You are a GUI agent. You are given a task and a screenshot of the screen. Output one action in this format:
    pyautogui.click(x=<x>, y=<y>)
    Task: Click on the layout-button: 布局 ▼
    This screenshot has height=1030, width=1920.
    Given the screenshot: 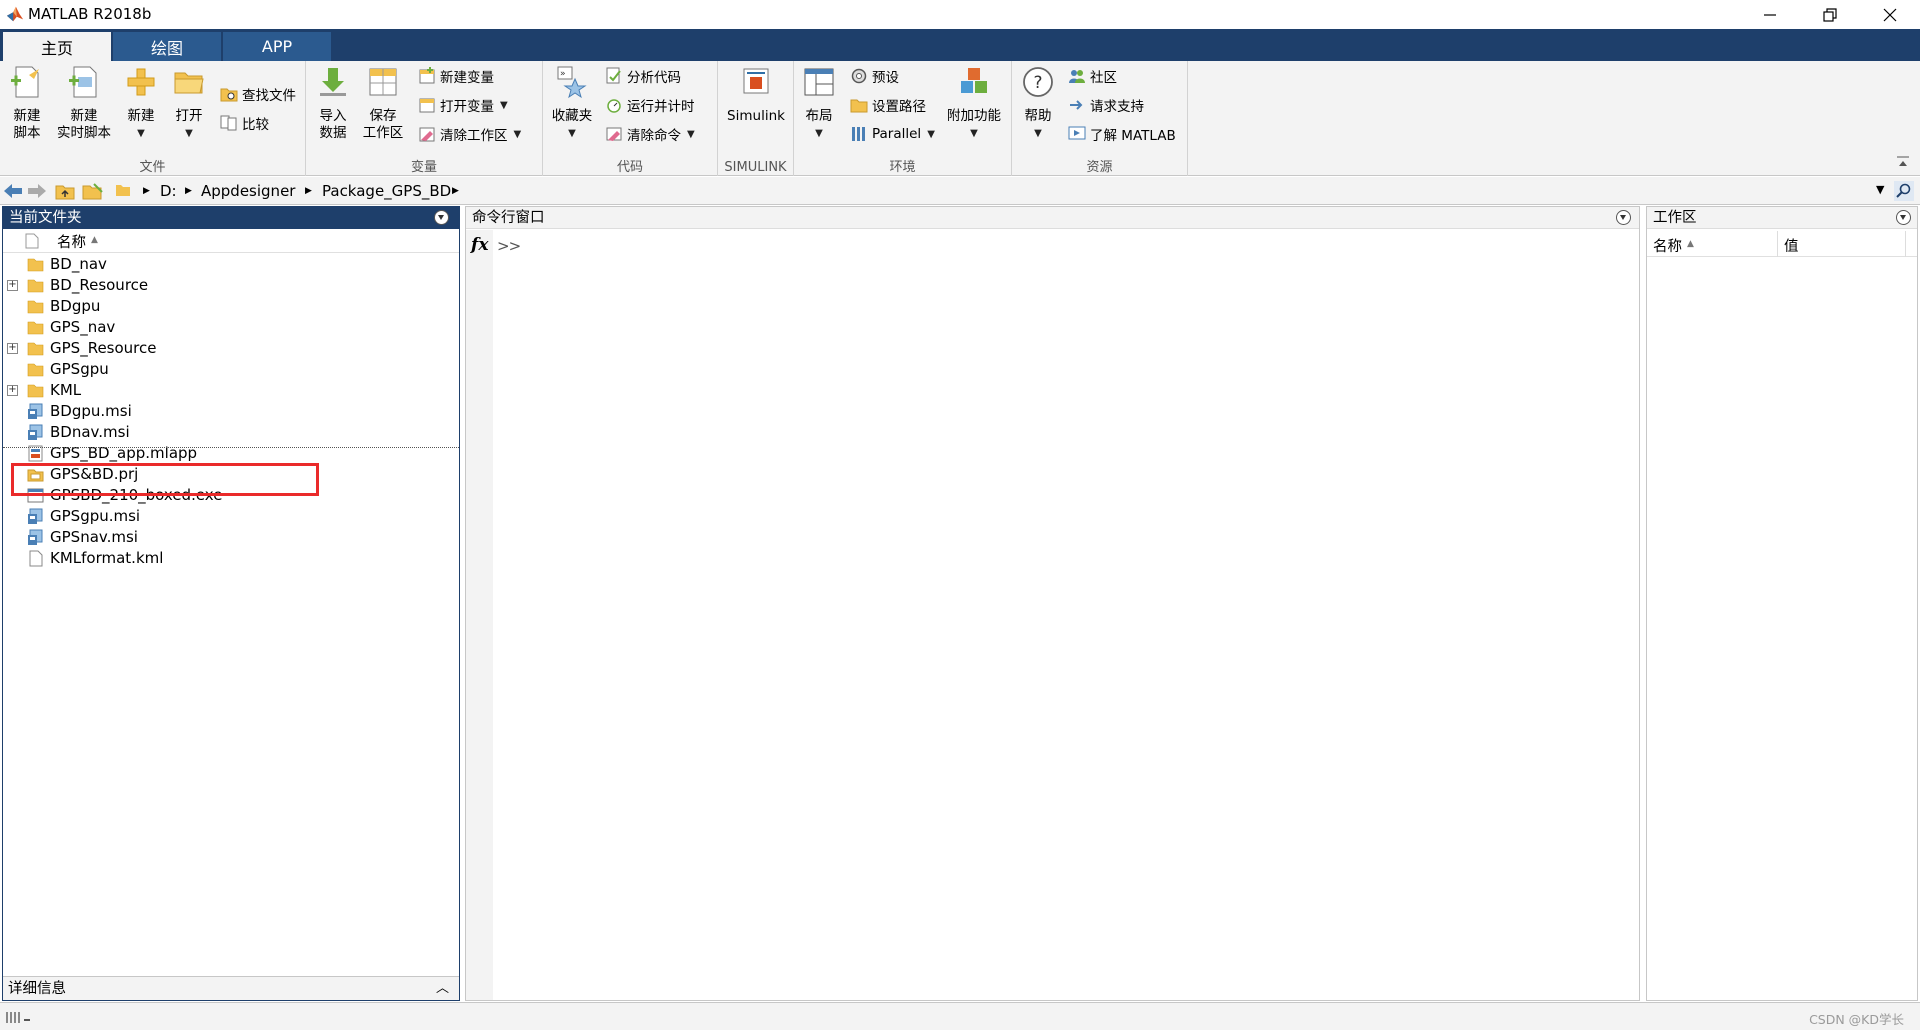 What is the action you would take?
    pyautogui.click(x=819, y=103)
    